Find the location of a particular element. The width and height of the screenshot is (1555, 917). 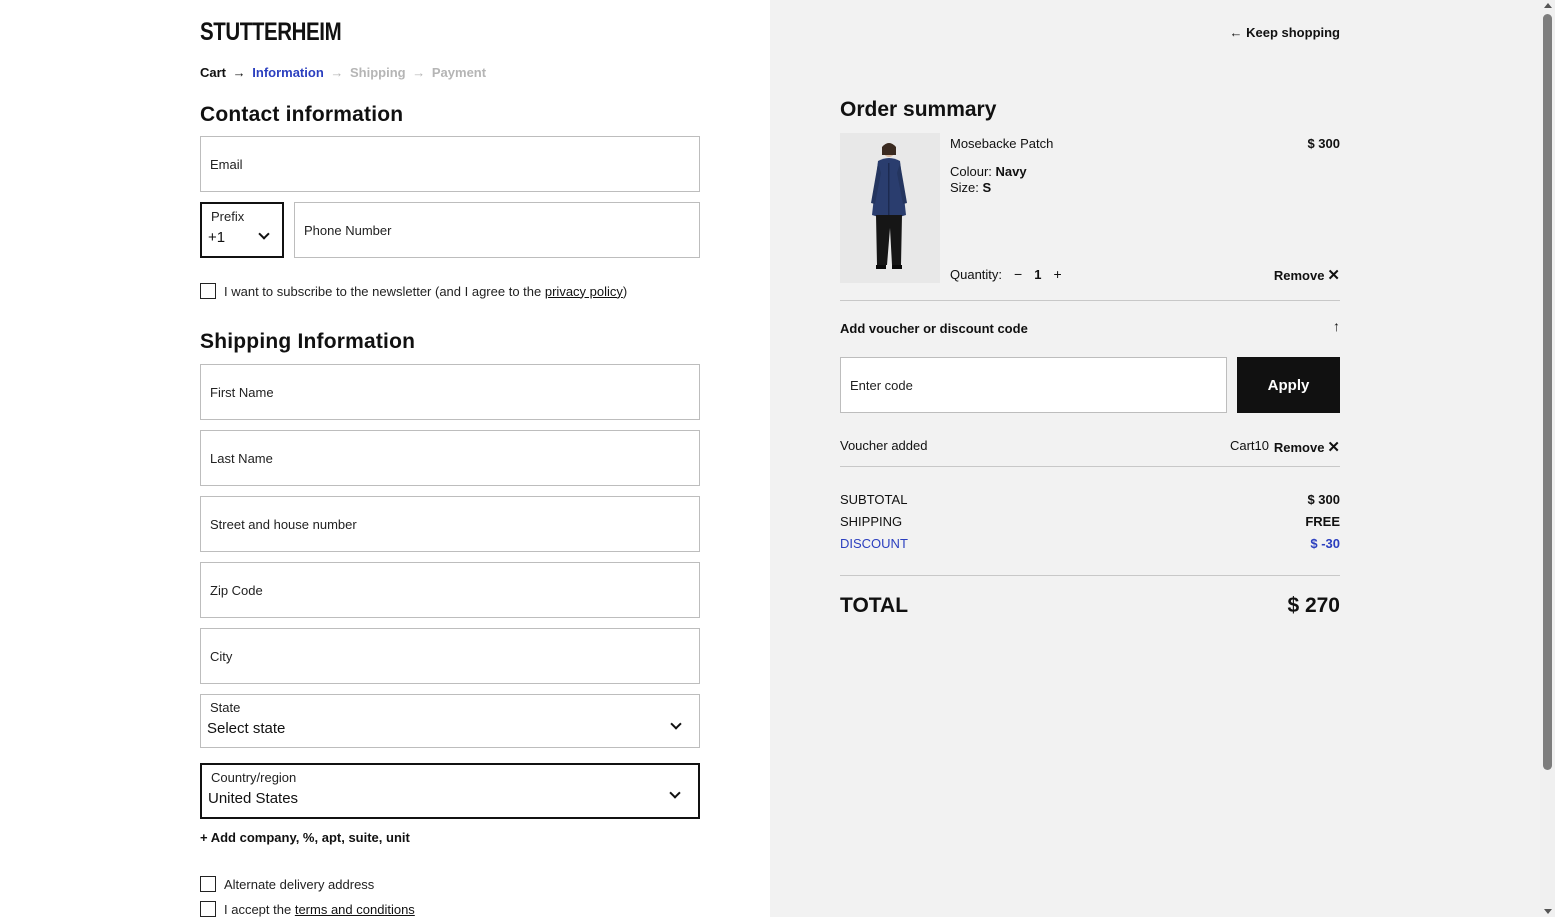

voucher-code: Cart10 is located at coordinates (1249, 445).